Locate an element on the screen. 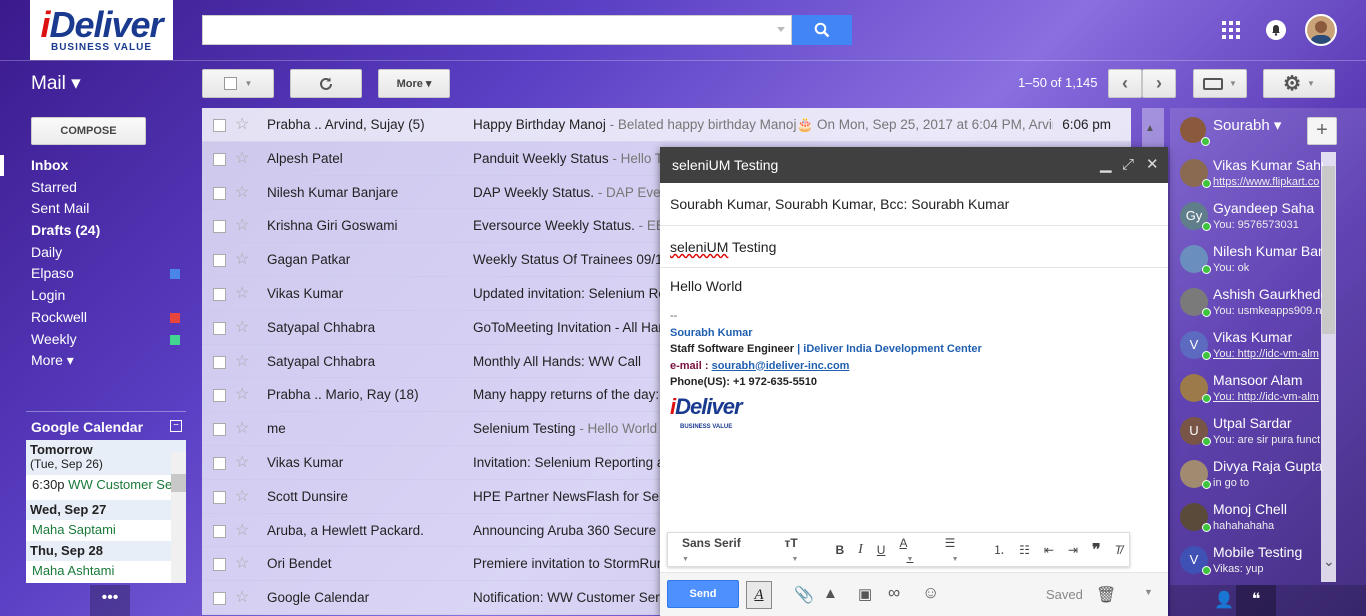 This screenshot has height=616, width=1366. chat-contact: Ashish Gaurkhede You: usmkeapps909.n is located at coordinates (1250, 307).